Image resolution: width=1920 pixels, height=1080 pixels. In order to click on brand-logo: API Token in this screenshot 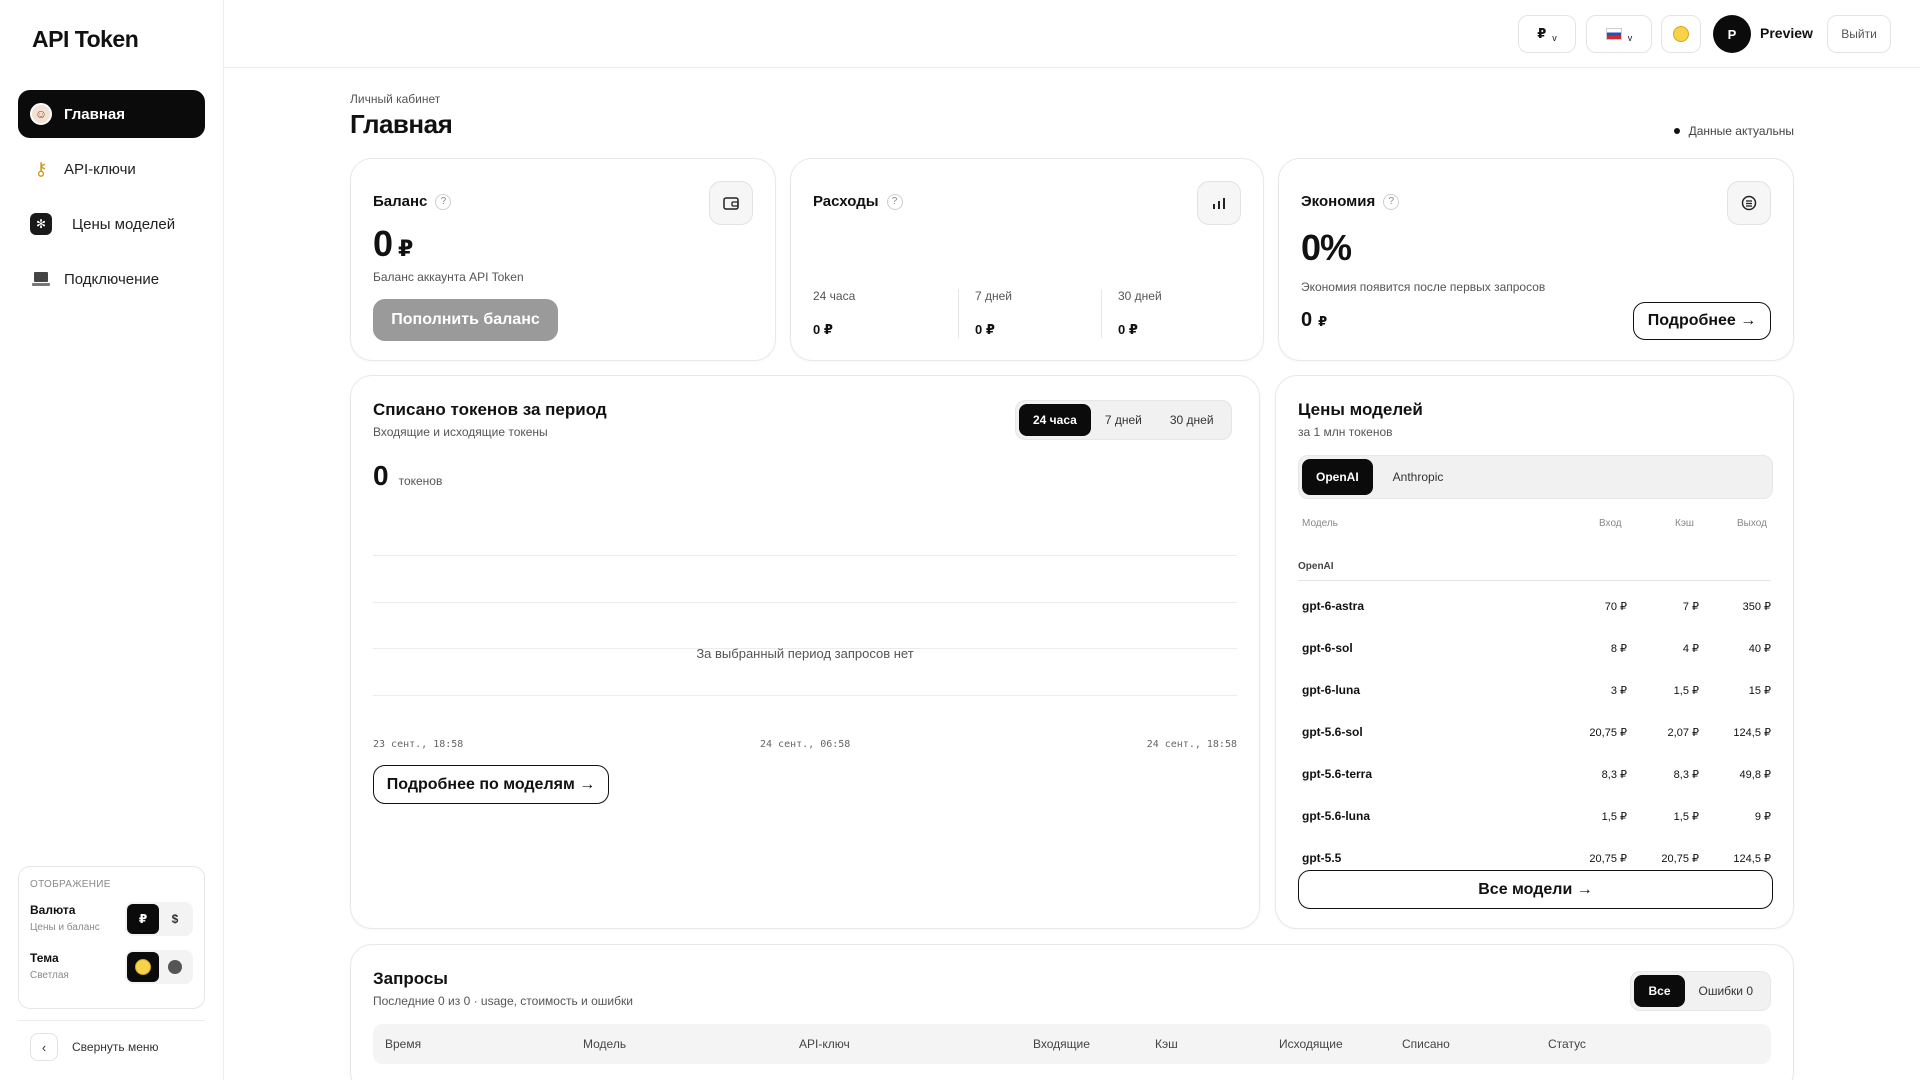, I will do `click(85, 39)`.